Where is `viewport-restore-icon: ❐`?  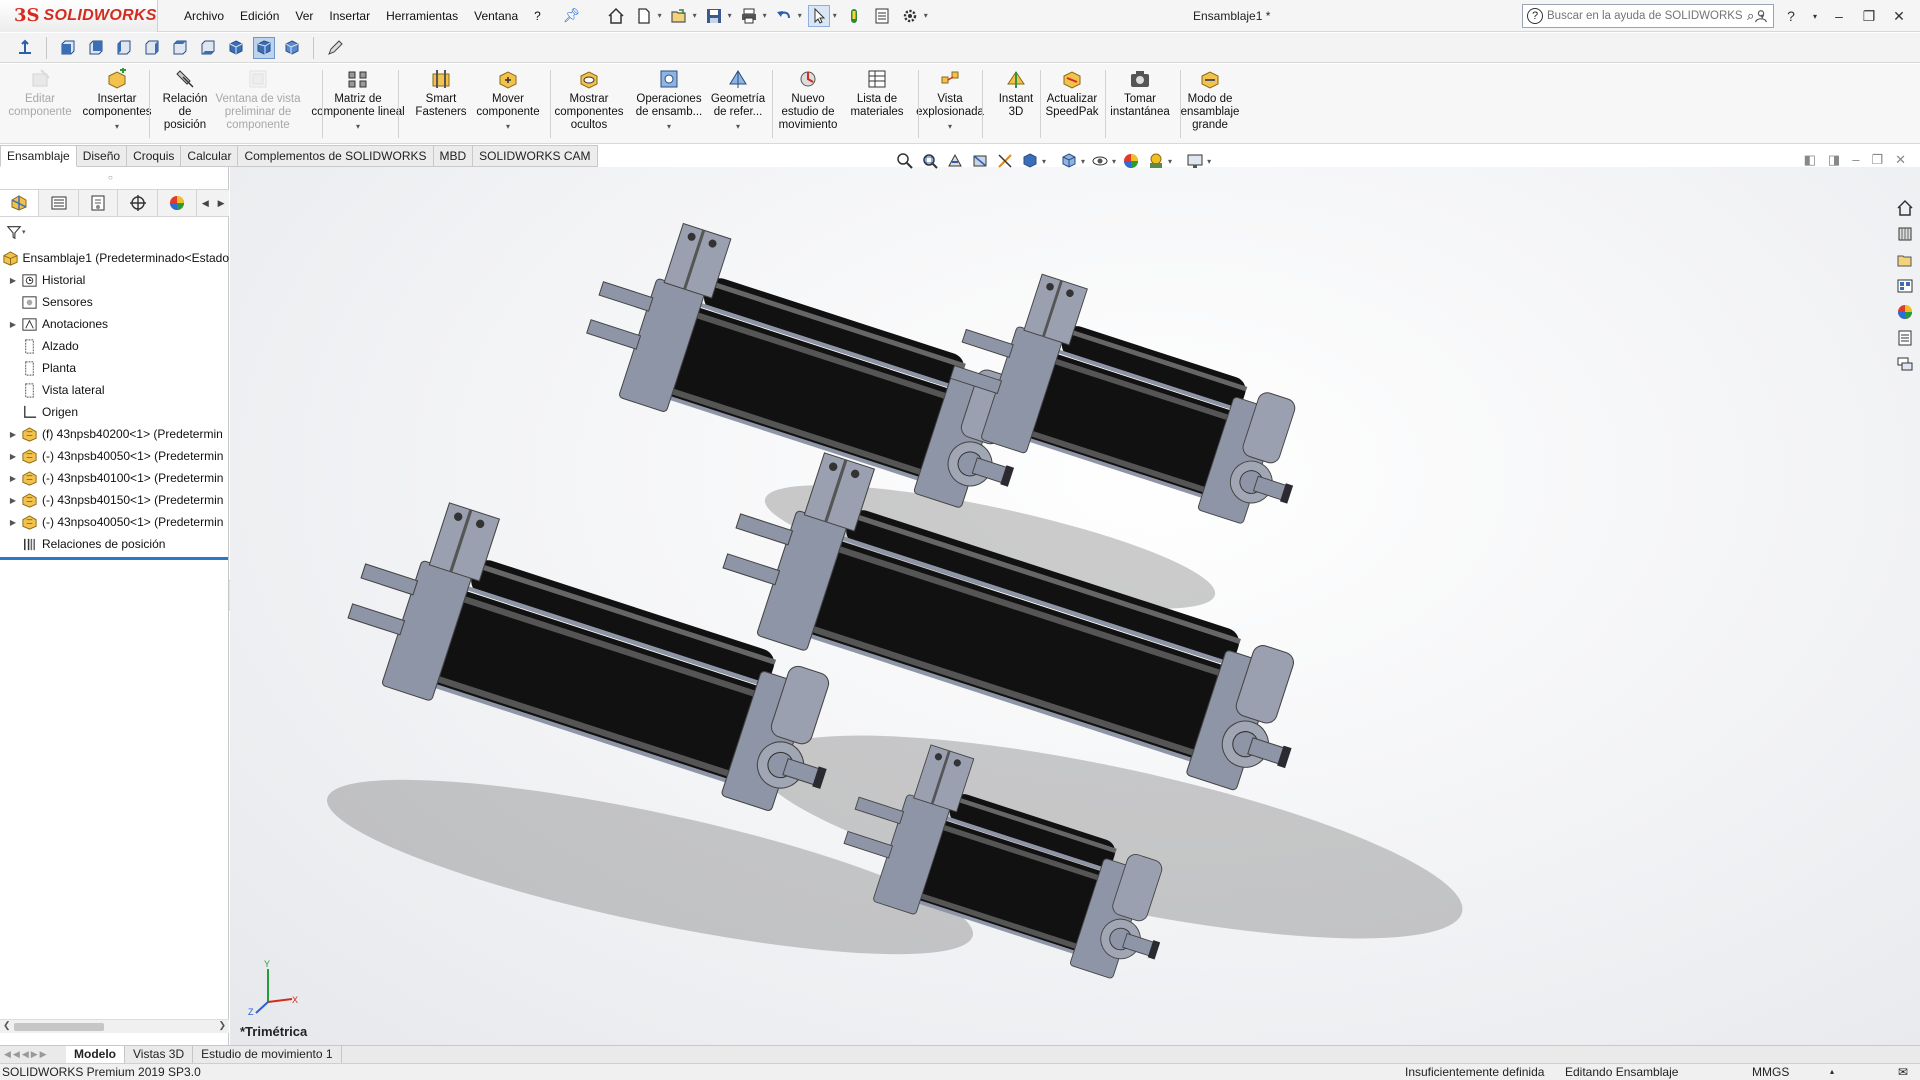
viewport-restore-icon: ❐ is located at coordinates (1877, 160).